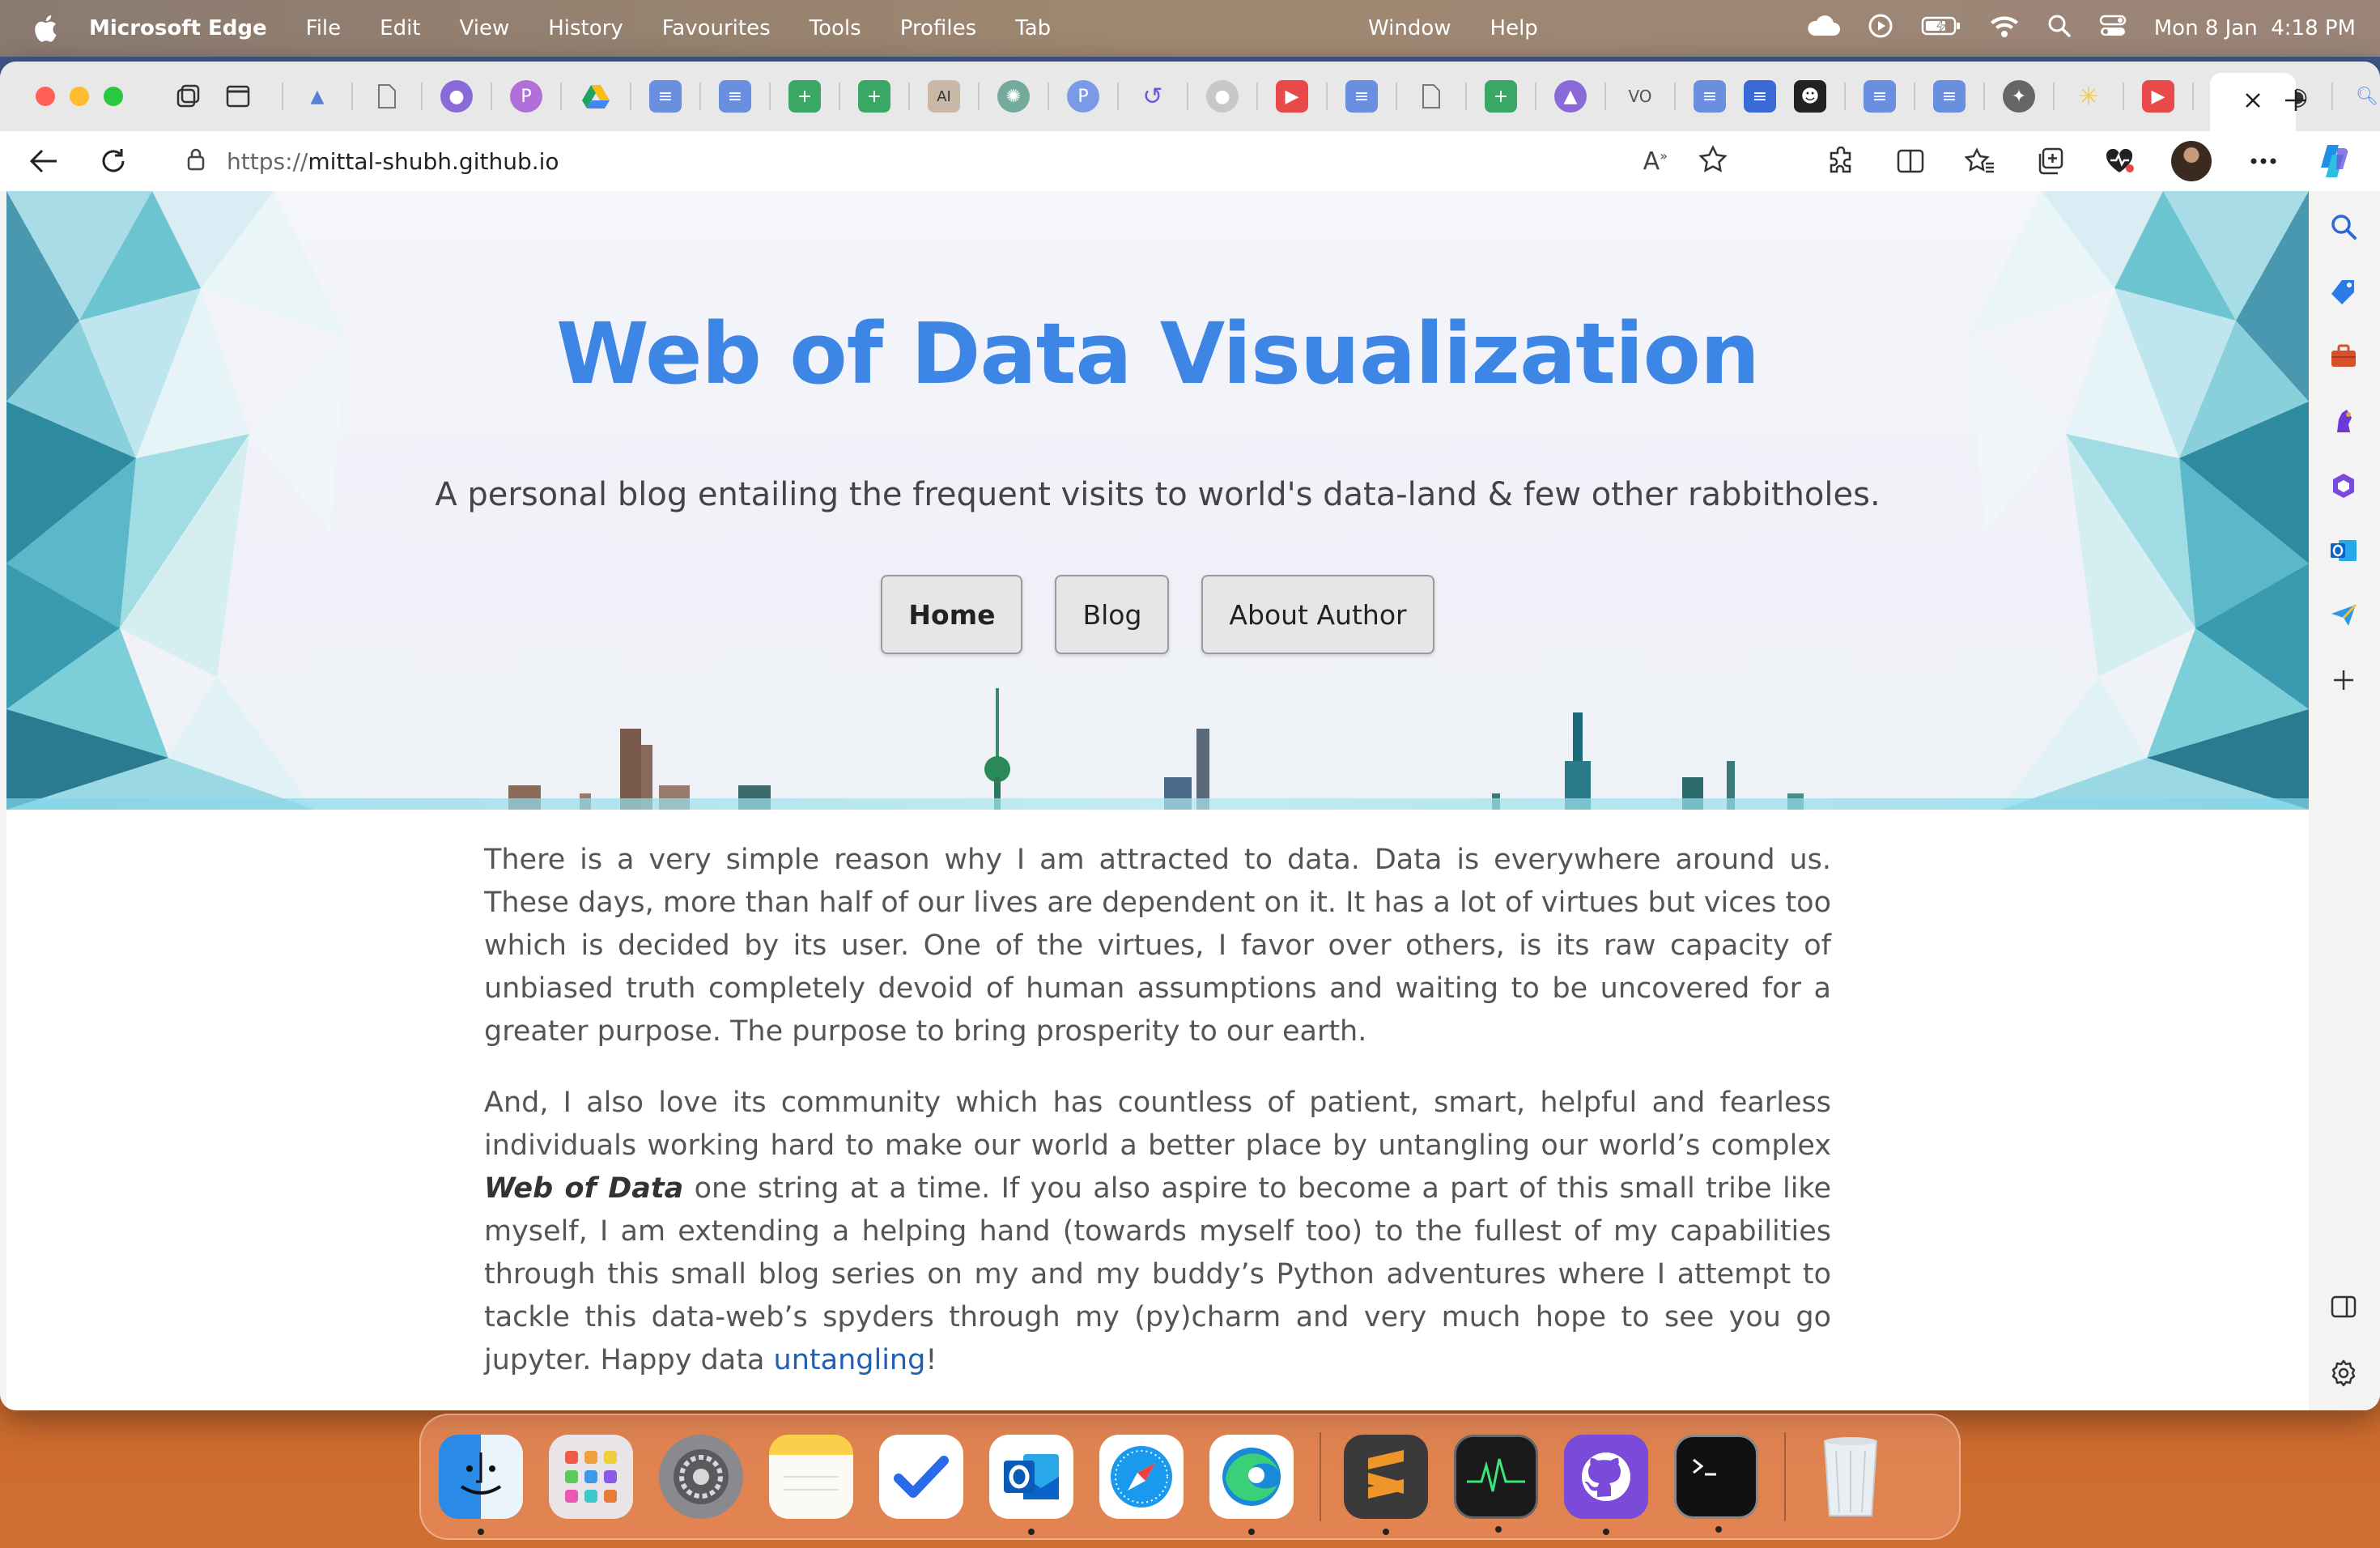 This screenshot has height=1548, width=2380. Describe the element at coordinates (1850, 1477) in the screenshot. I see `dock-trash-icon` at that location.